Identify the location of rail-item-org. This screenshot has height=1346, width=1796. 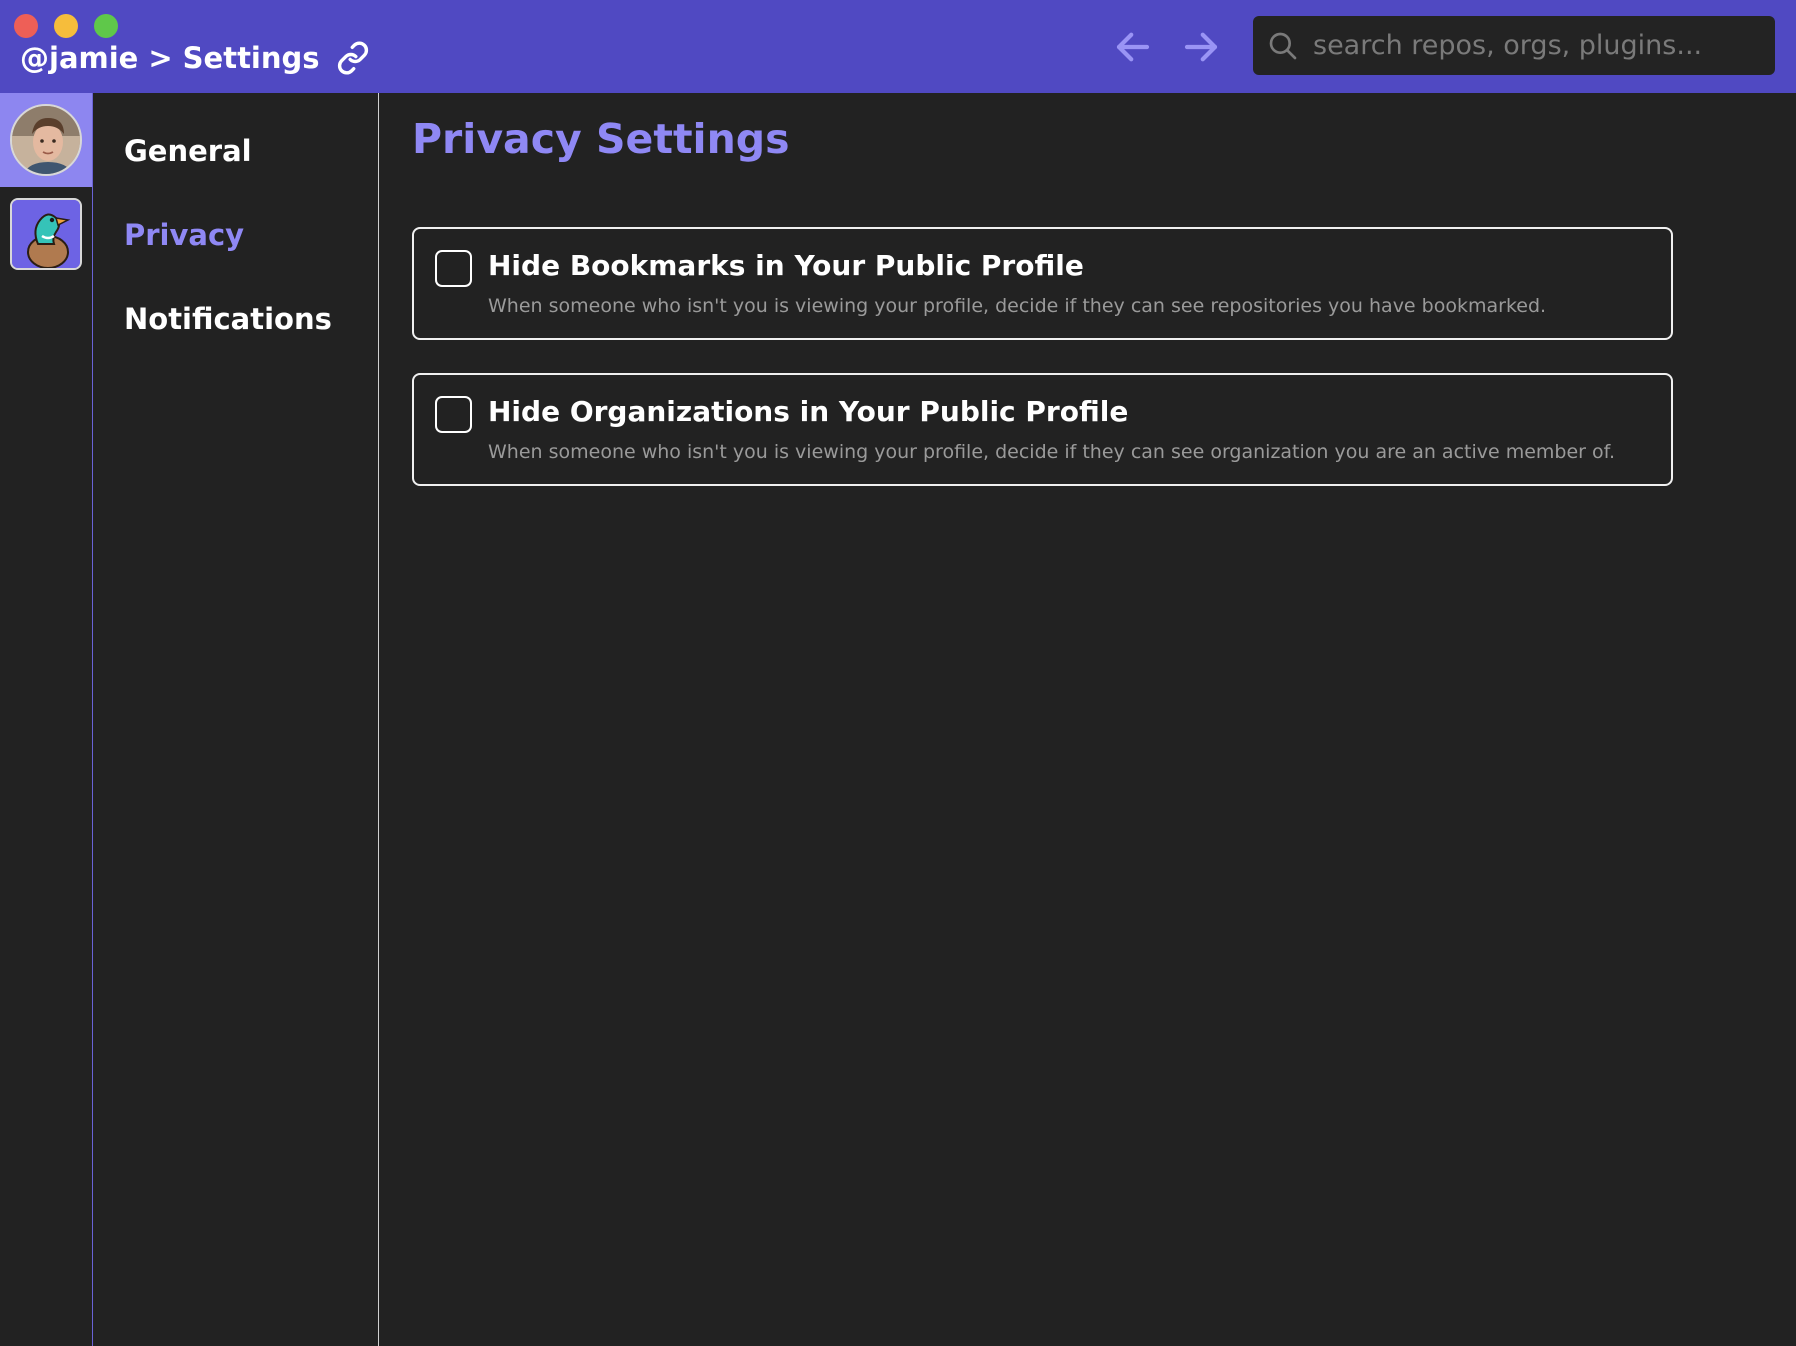
(46, 234).